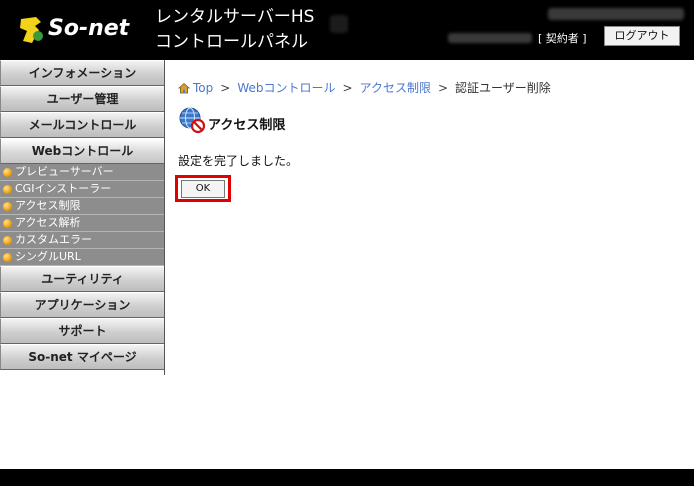 The height and width of the screenshot is (486, 694). Describe the element at coordinates (31, 30) in the screenshot. I see `so-net-logo-icon` at that location.